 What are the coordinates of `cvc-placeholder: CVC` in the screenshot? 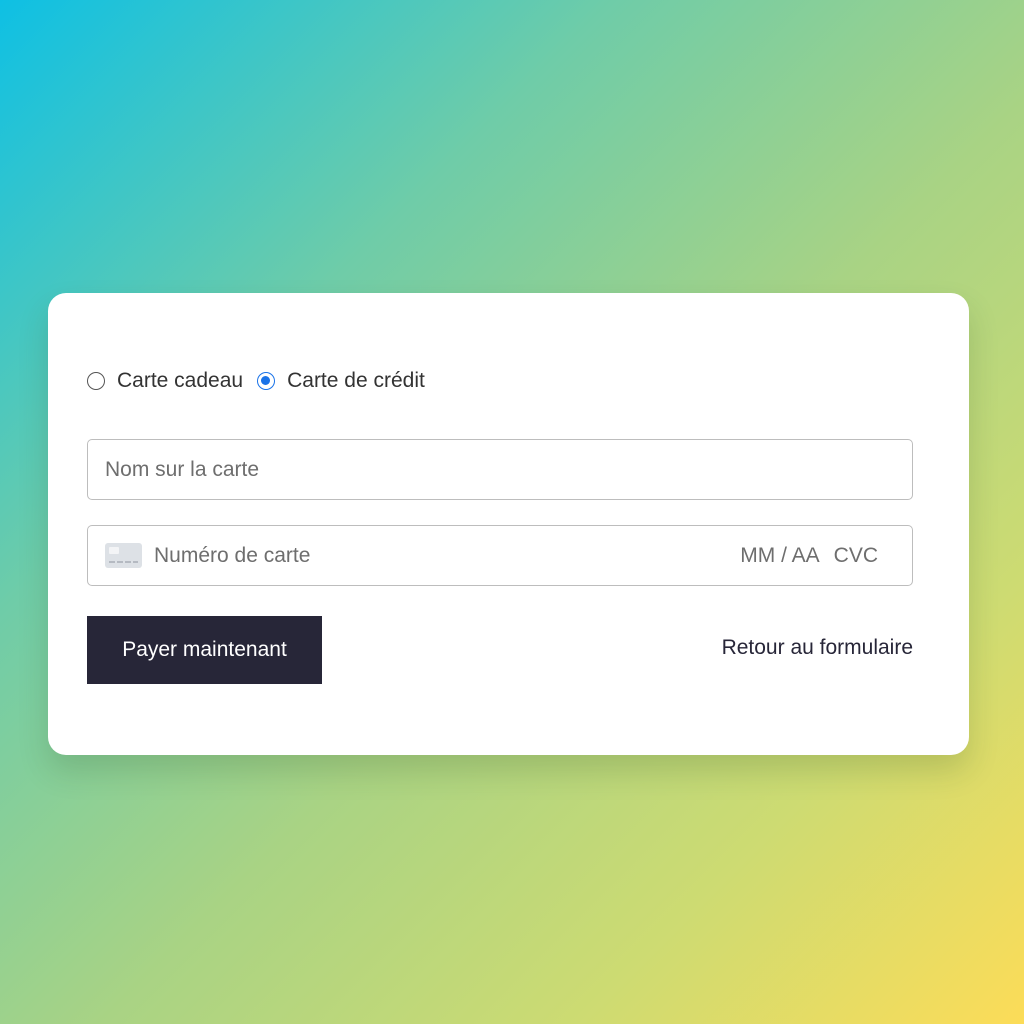 It's located at (856, 556).